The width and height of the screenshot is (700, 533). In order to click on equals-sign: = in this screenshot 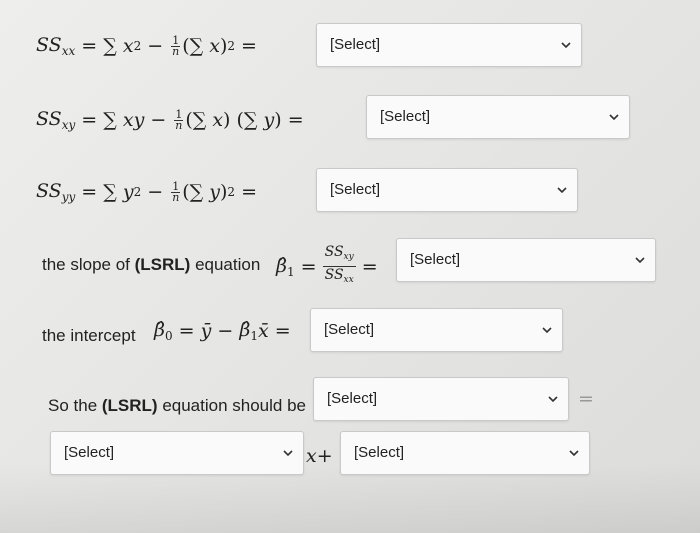, I will do `click(586, 399)`.